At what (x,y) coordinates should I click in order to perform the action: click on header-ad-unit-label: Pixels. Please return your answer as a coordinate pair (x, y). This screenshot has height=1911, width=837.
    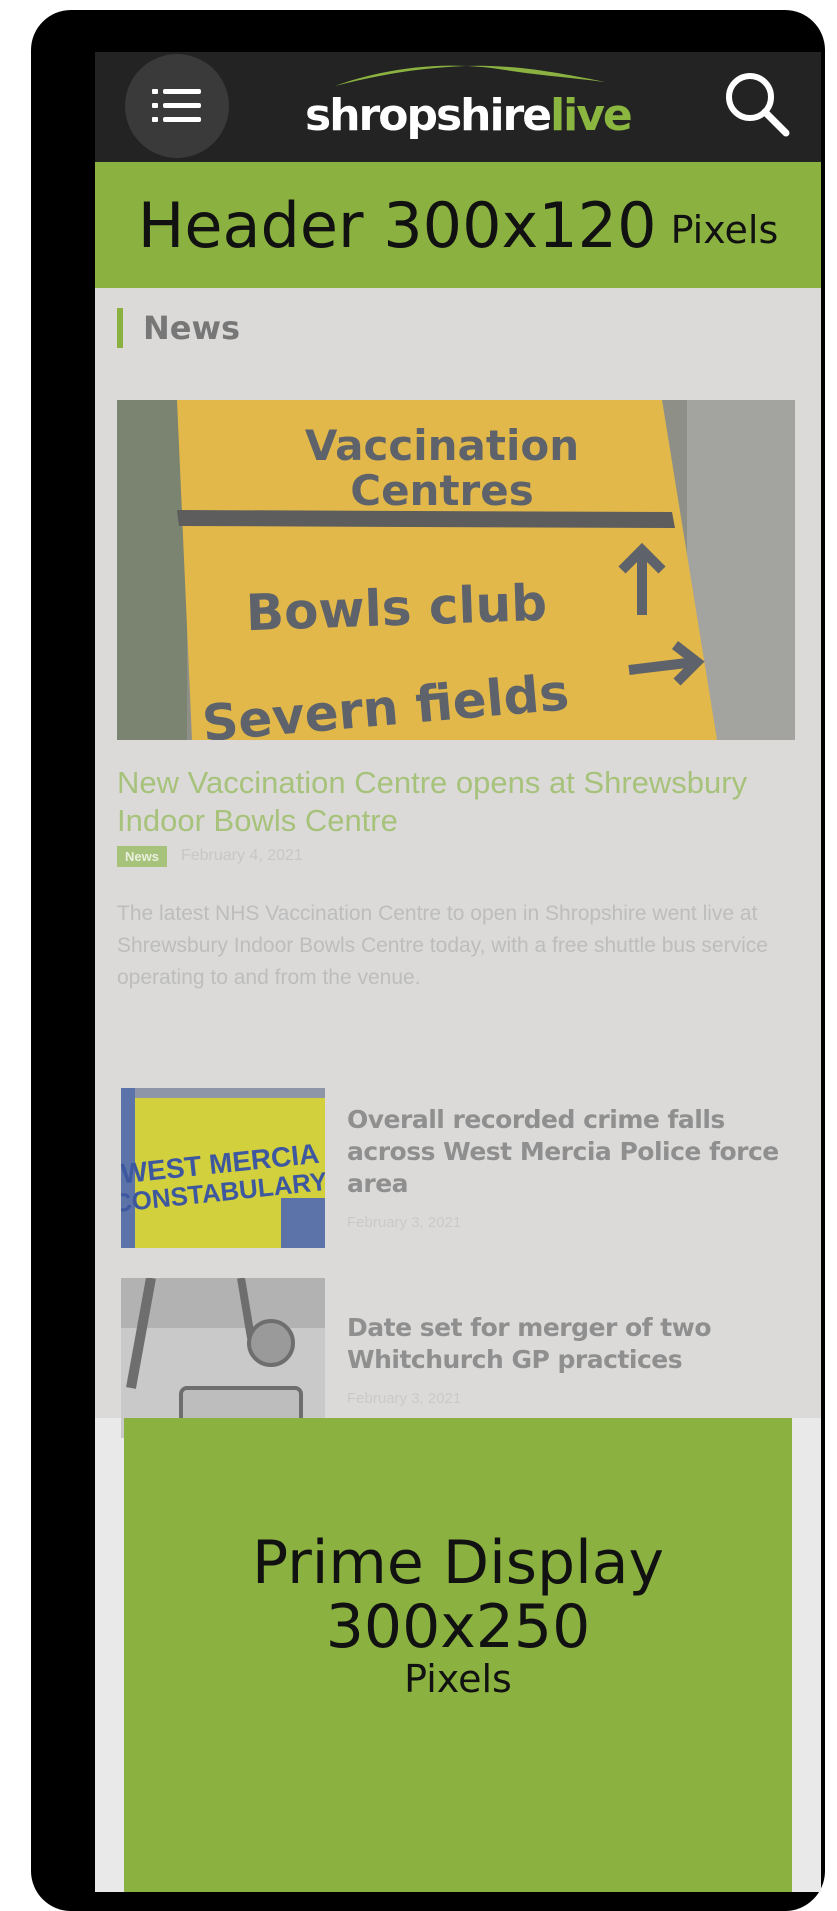
    Looking at the image, I should click on (724, 230).